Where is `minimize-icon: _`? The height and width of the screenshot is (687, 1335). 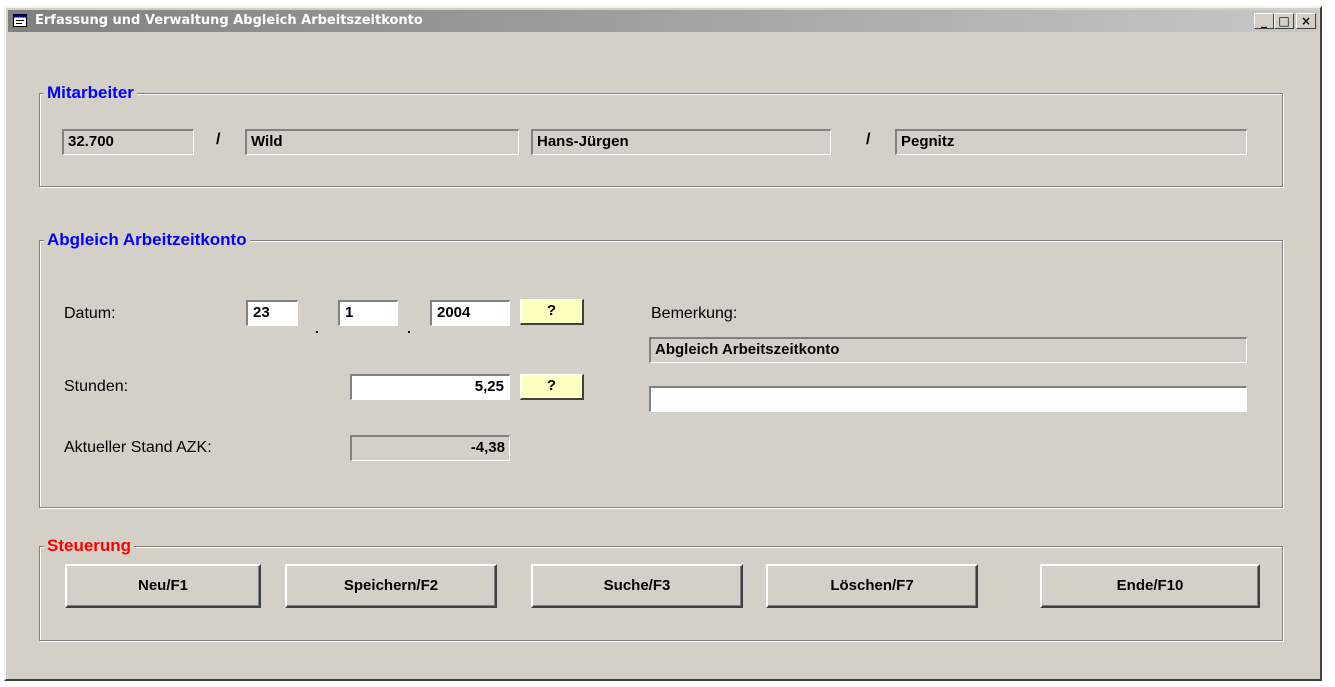 minimize-icon: _ is located at coordinates (1264, 21).